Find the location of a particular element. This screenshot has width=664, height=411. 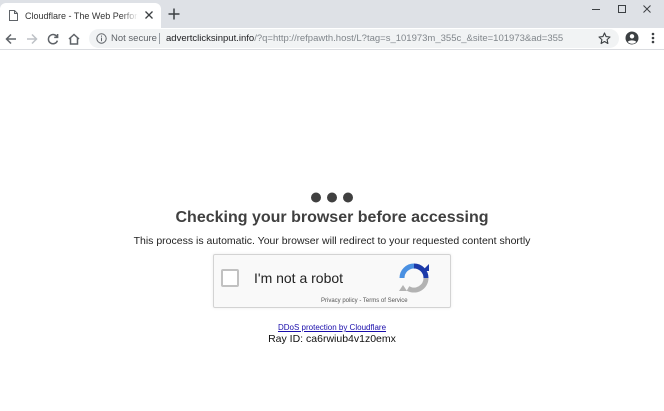

recaptcha-logo-icon is located at coordinates (414, 278).